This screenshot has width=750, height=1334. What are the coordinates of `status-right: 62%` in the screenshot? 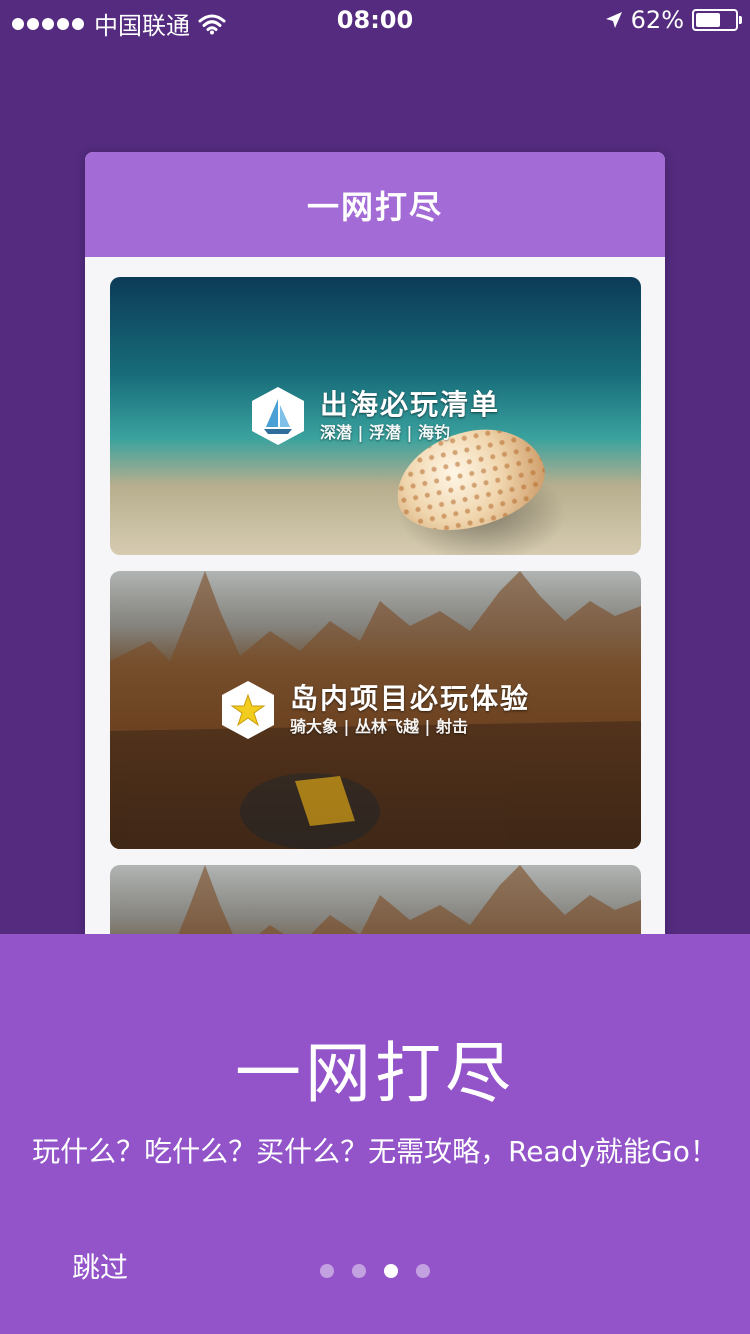 It's located at (673, 20).